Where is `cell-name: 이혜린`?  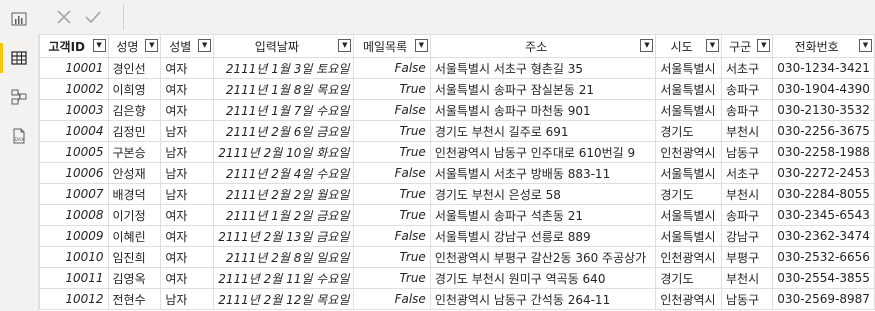 cell-name: 이혜린 is located at coordinates (134, 236).